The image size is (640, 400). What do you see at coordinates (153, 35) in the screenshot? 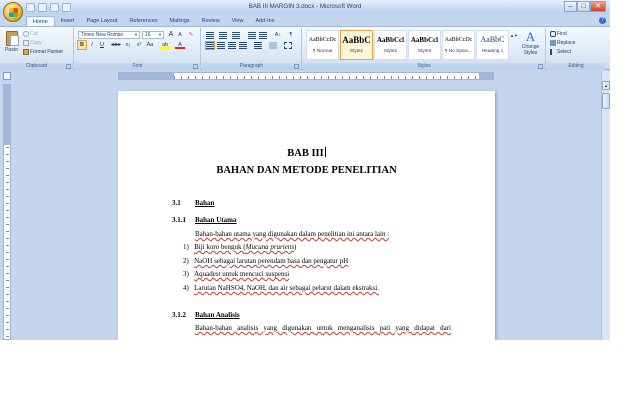
I see `font-size-select: 16 ▼` at bounding box center [153, 35].